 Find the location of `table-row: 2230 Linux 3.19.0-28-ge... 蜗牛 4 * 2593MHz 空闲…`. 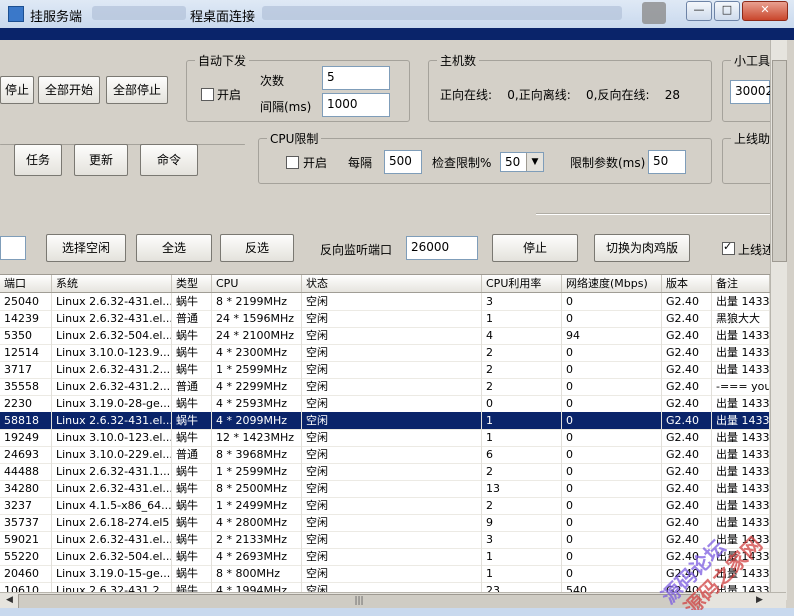

table-row: 2230 Linux 3.19.0-28-ge... 蜗牛 4 * 2593MHz 空闲… is located at coordinates (385, 404).